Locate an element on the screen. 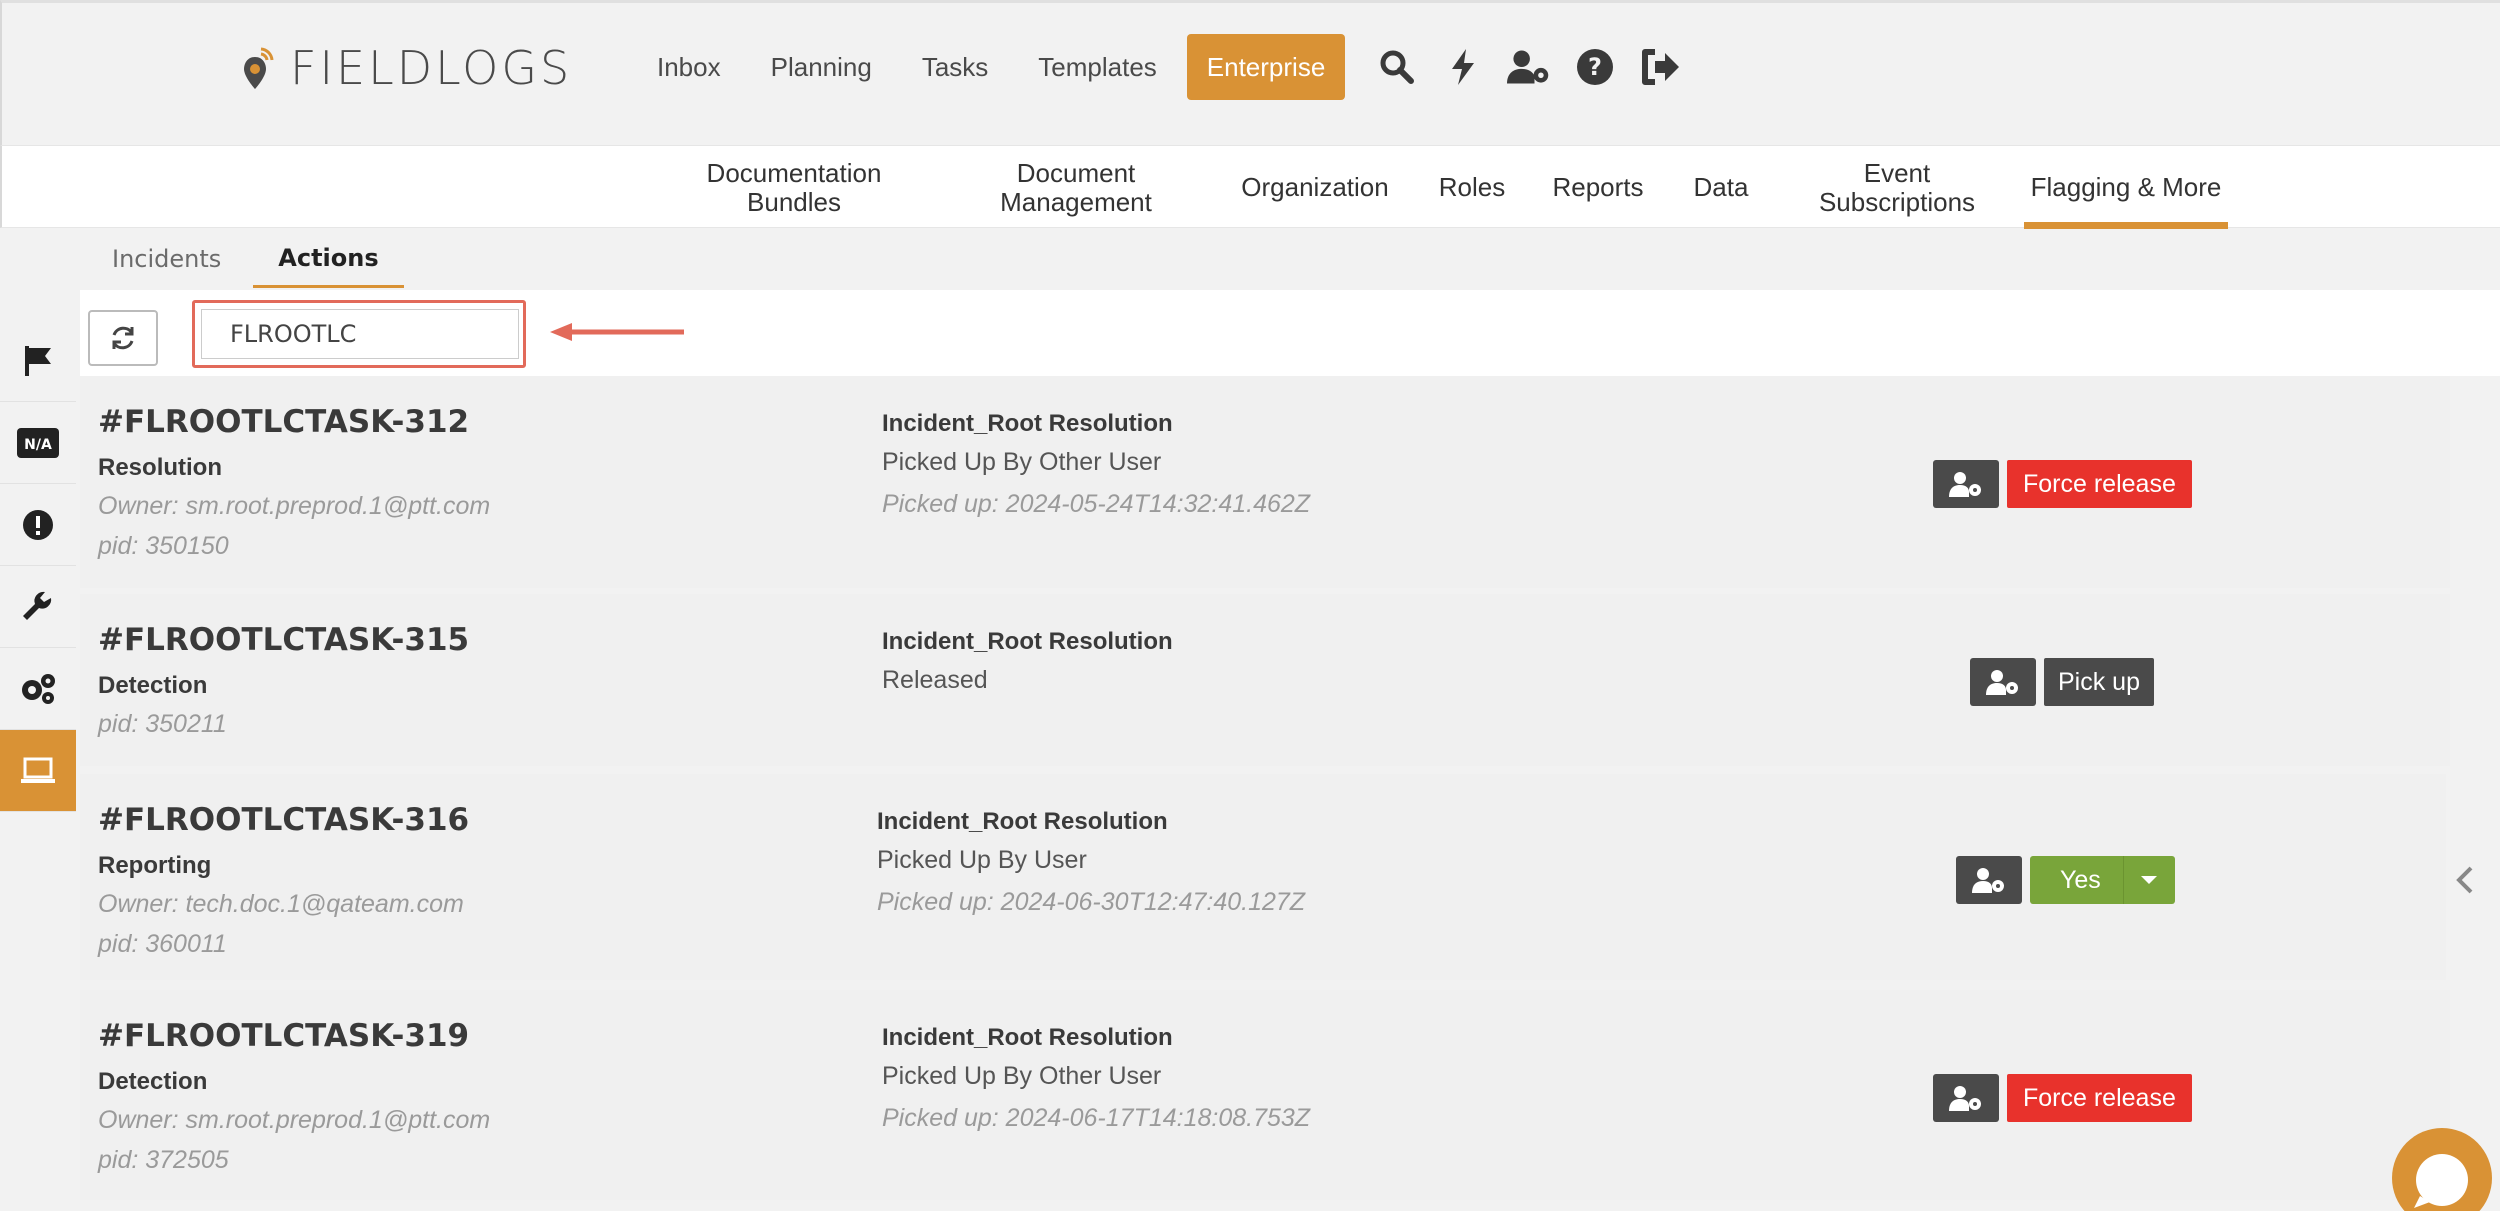 This screenshot has width=2500, height=1211. task-status: Released is located at coordinates (935, 680).